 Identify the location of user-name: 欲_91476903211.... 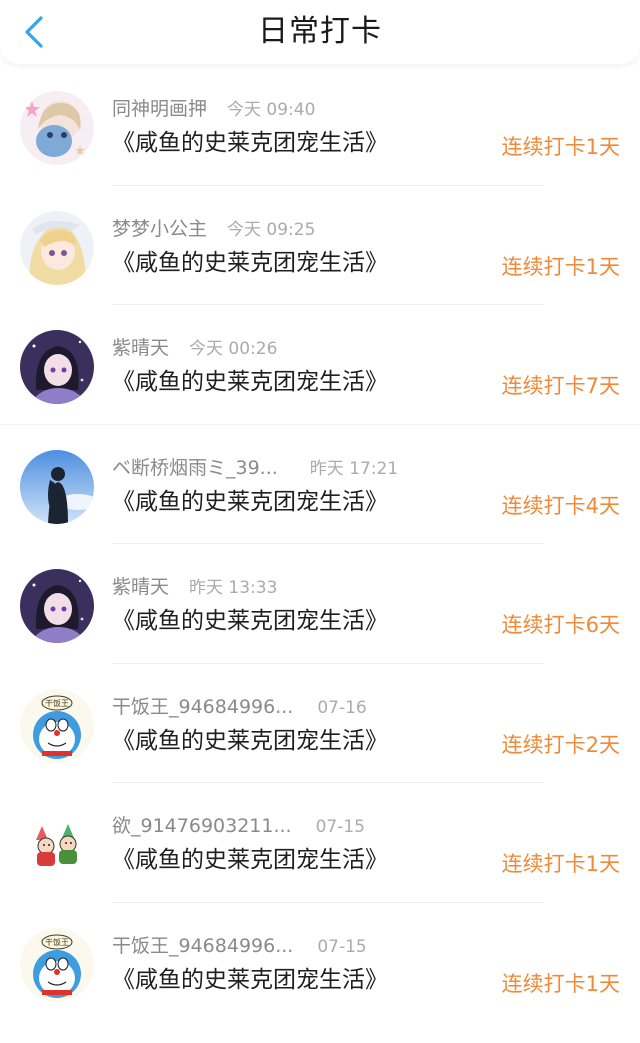
(202, 824).